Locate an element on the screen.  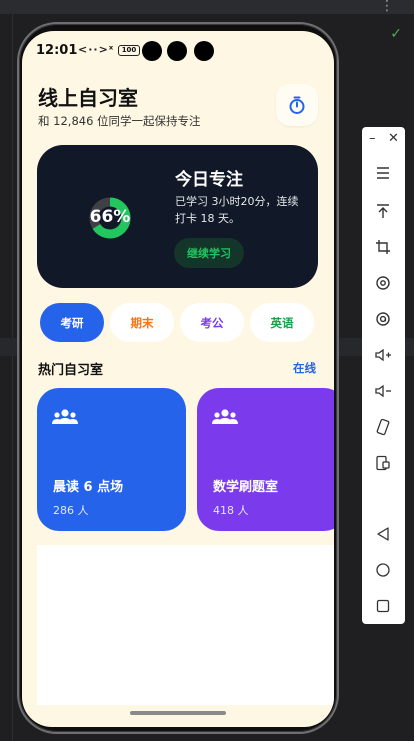
home-icon is located at coordinates (383, 570).